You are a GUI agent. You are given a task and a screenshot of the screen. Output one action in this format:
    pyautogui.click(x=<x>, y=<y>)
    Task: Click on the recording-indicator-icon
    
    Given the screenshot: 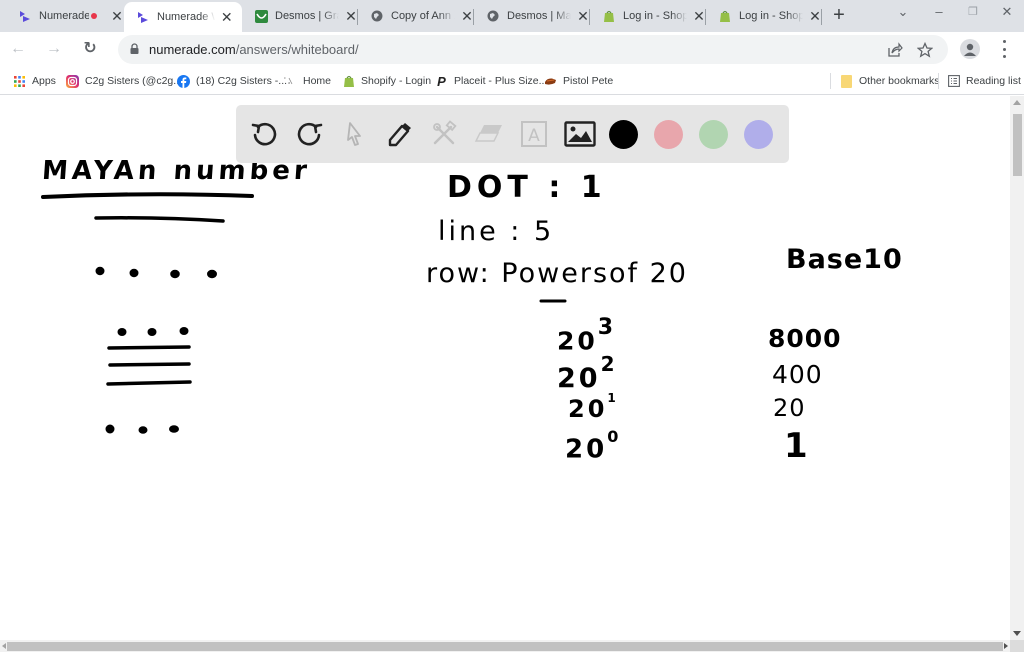 What is the action you would take?
    pyautogui.click(x=94, y=16)
    